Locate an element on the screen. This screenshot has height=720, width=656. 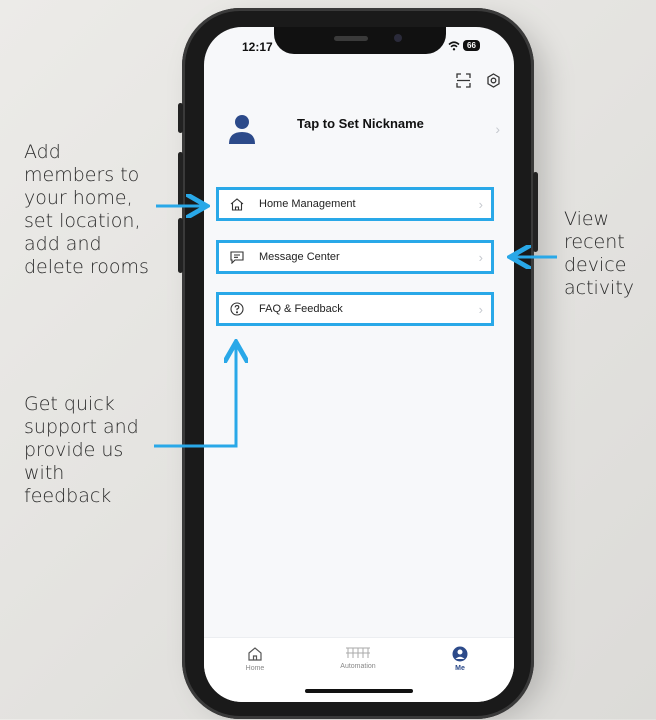
nickname-label: Tap to Set Nickname is located at coordinates (360, 123).